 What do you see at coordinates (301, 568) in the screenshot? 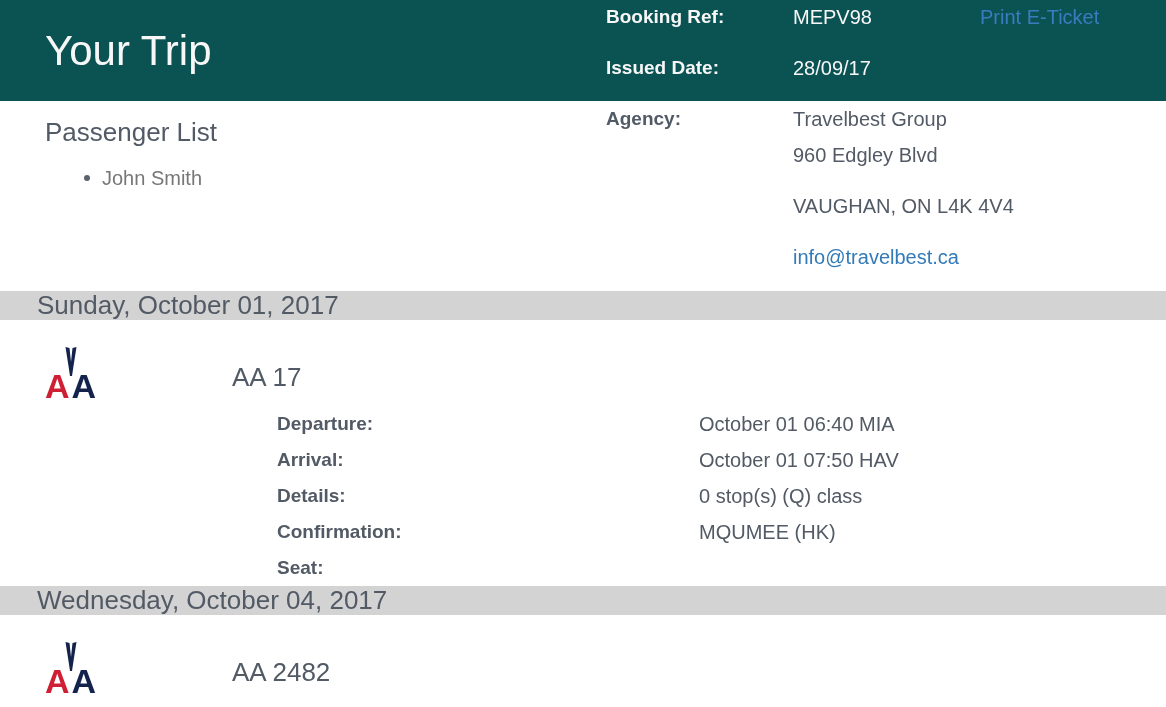
I see `detail-label: Seat:` at bounding box center [301, 568].